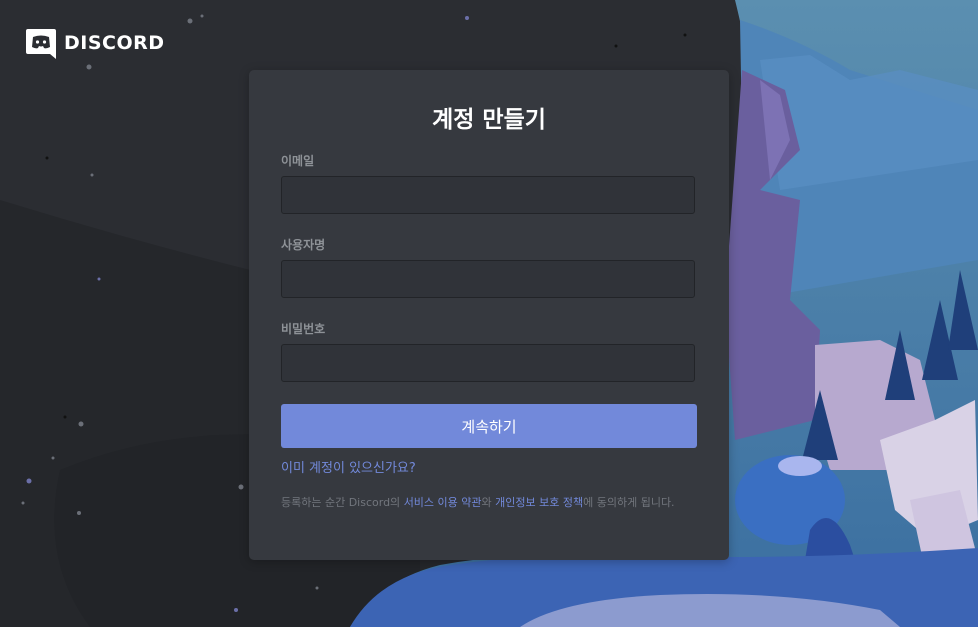 The image size is (978, 627). What do you see at coordinates (114, 43) in the screenshot?
I see `discord-wordmark: DISCORD` at bounding box center [114, 43].